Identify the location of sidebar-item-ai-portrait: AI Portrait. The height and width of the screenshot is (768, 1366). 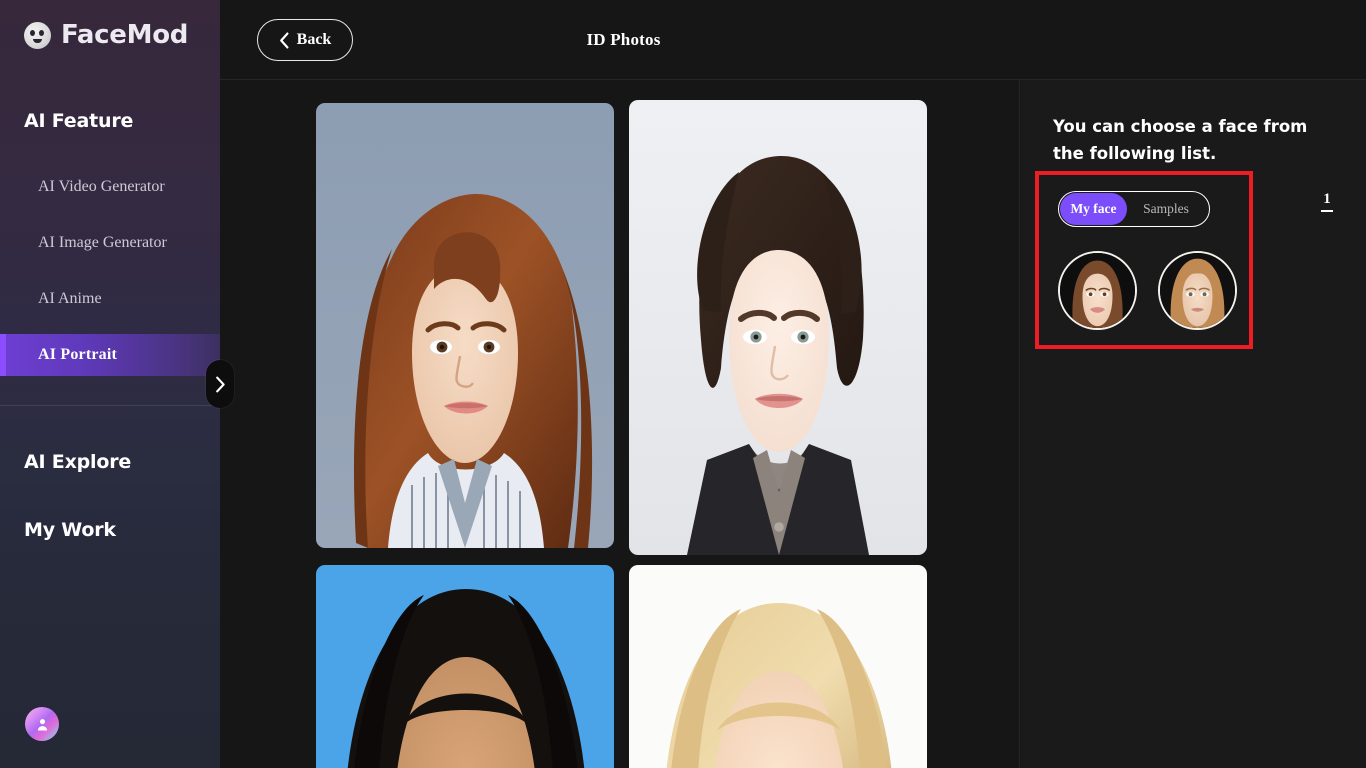
(110, 355).